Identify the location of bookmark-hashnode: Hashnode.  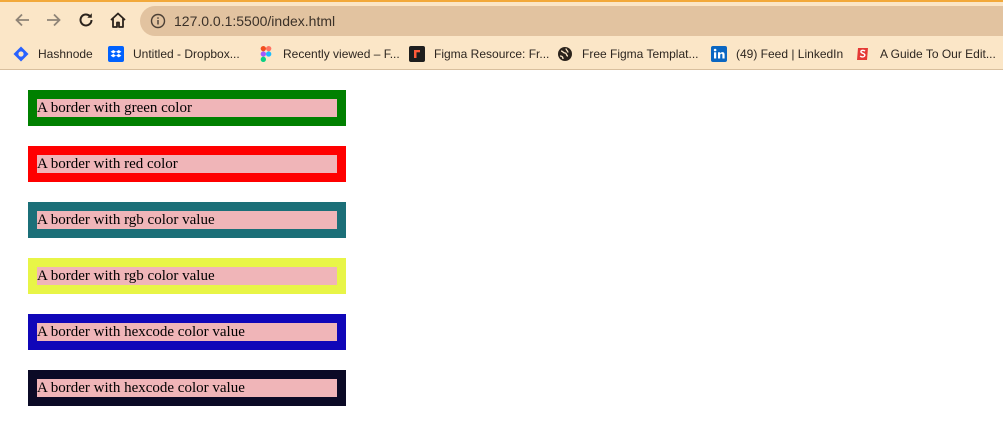
(53, 53).